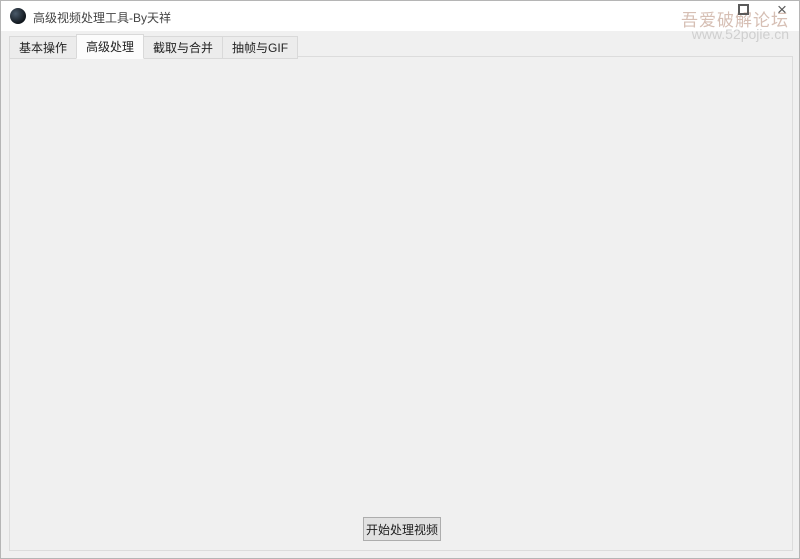 This screenshot has width=800, height=559. I want to click on title-bar: 高级视频处理工具-By天祥 吾爱破解论坛 www.52pojie.cn ×, so click(400, 21).